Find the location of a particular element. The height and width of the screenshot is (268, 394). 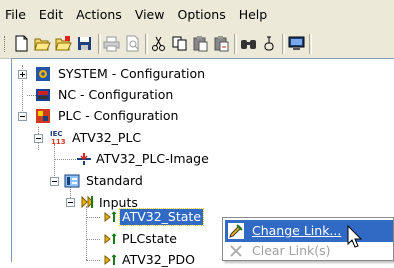

tree-item-plc-configuration: PLC - Configuration is located at coordinates (118, 116).